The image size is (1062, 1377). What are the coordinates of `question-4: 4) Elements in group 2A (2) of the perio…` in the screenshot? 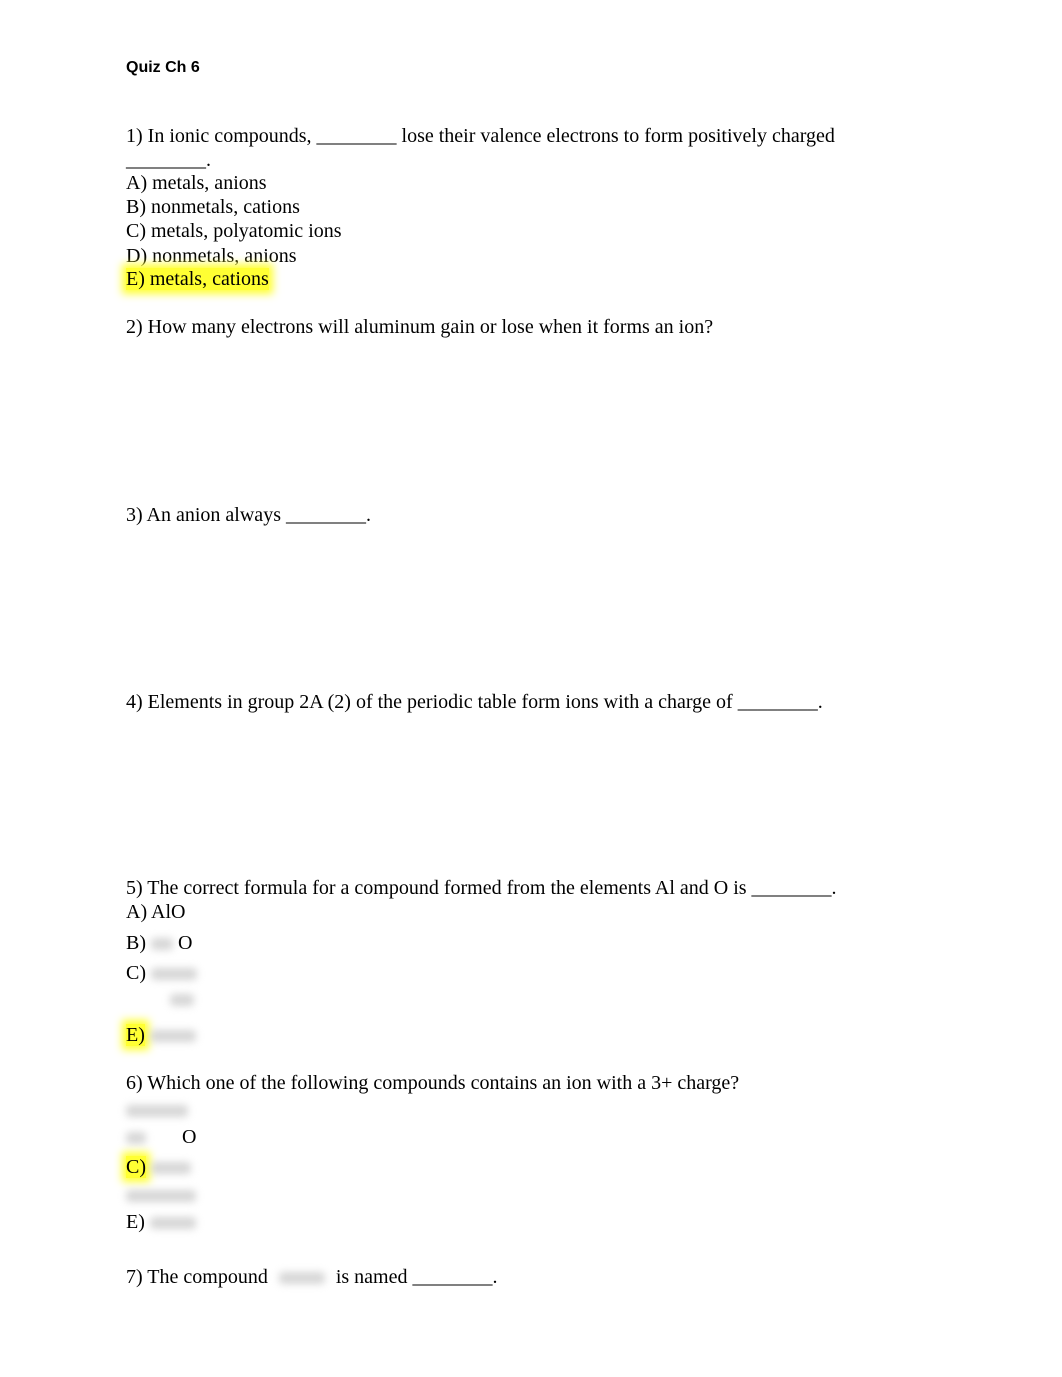 It's located at (474, 702).